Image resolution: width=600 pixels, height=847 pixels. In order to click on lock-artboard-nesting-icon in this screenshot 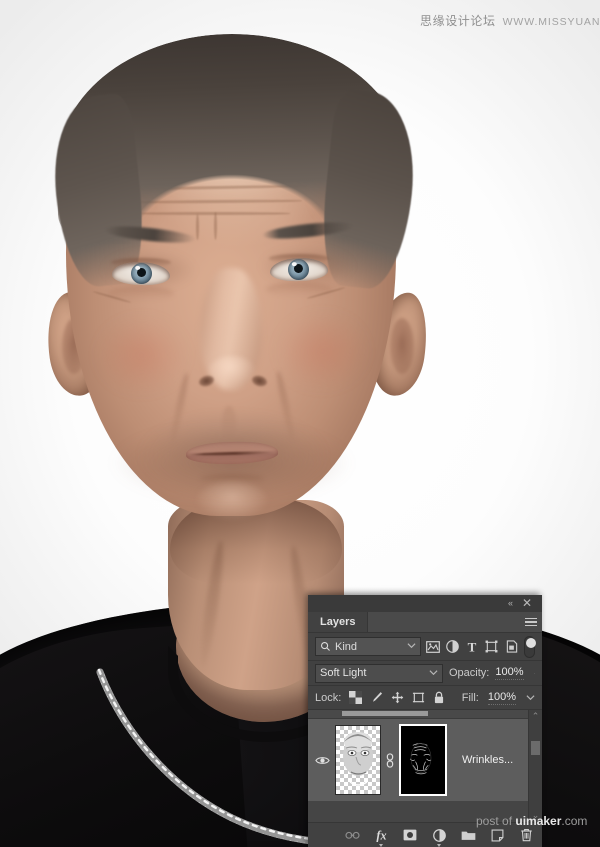, I will do `click(418, 698)`.